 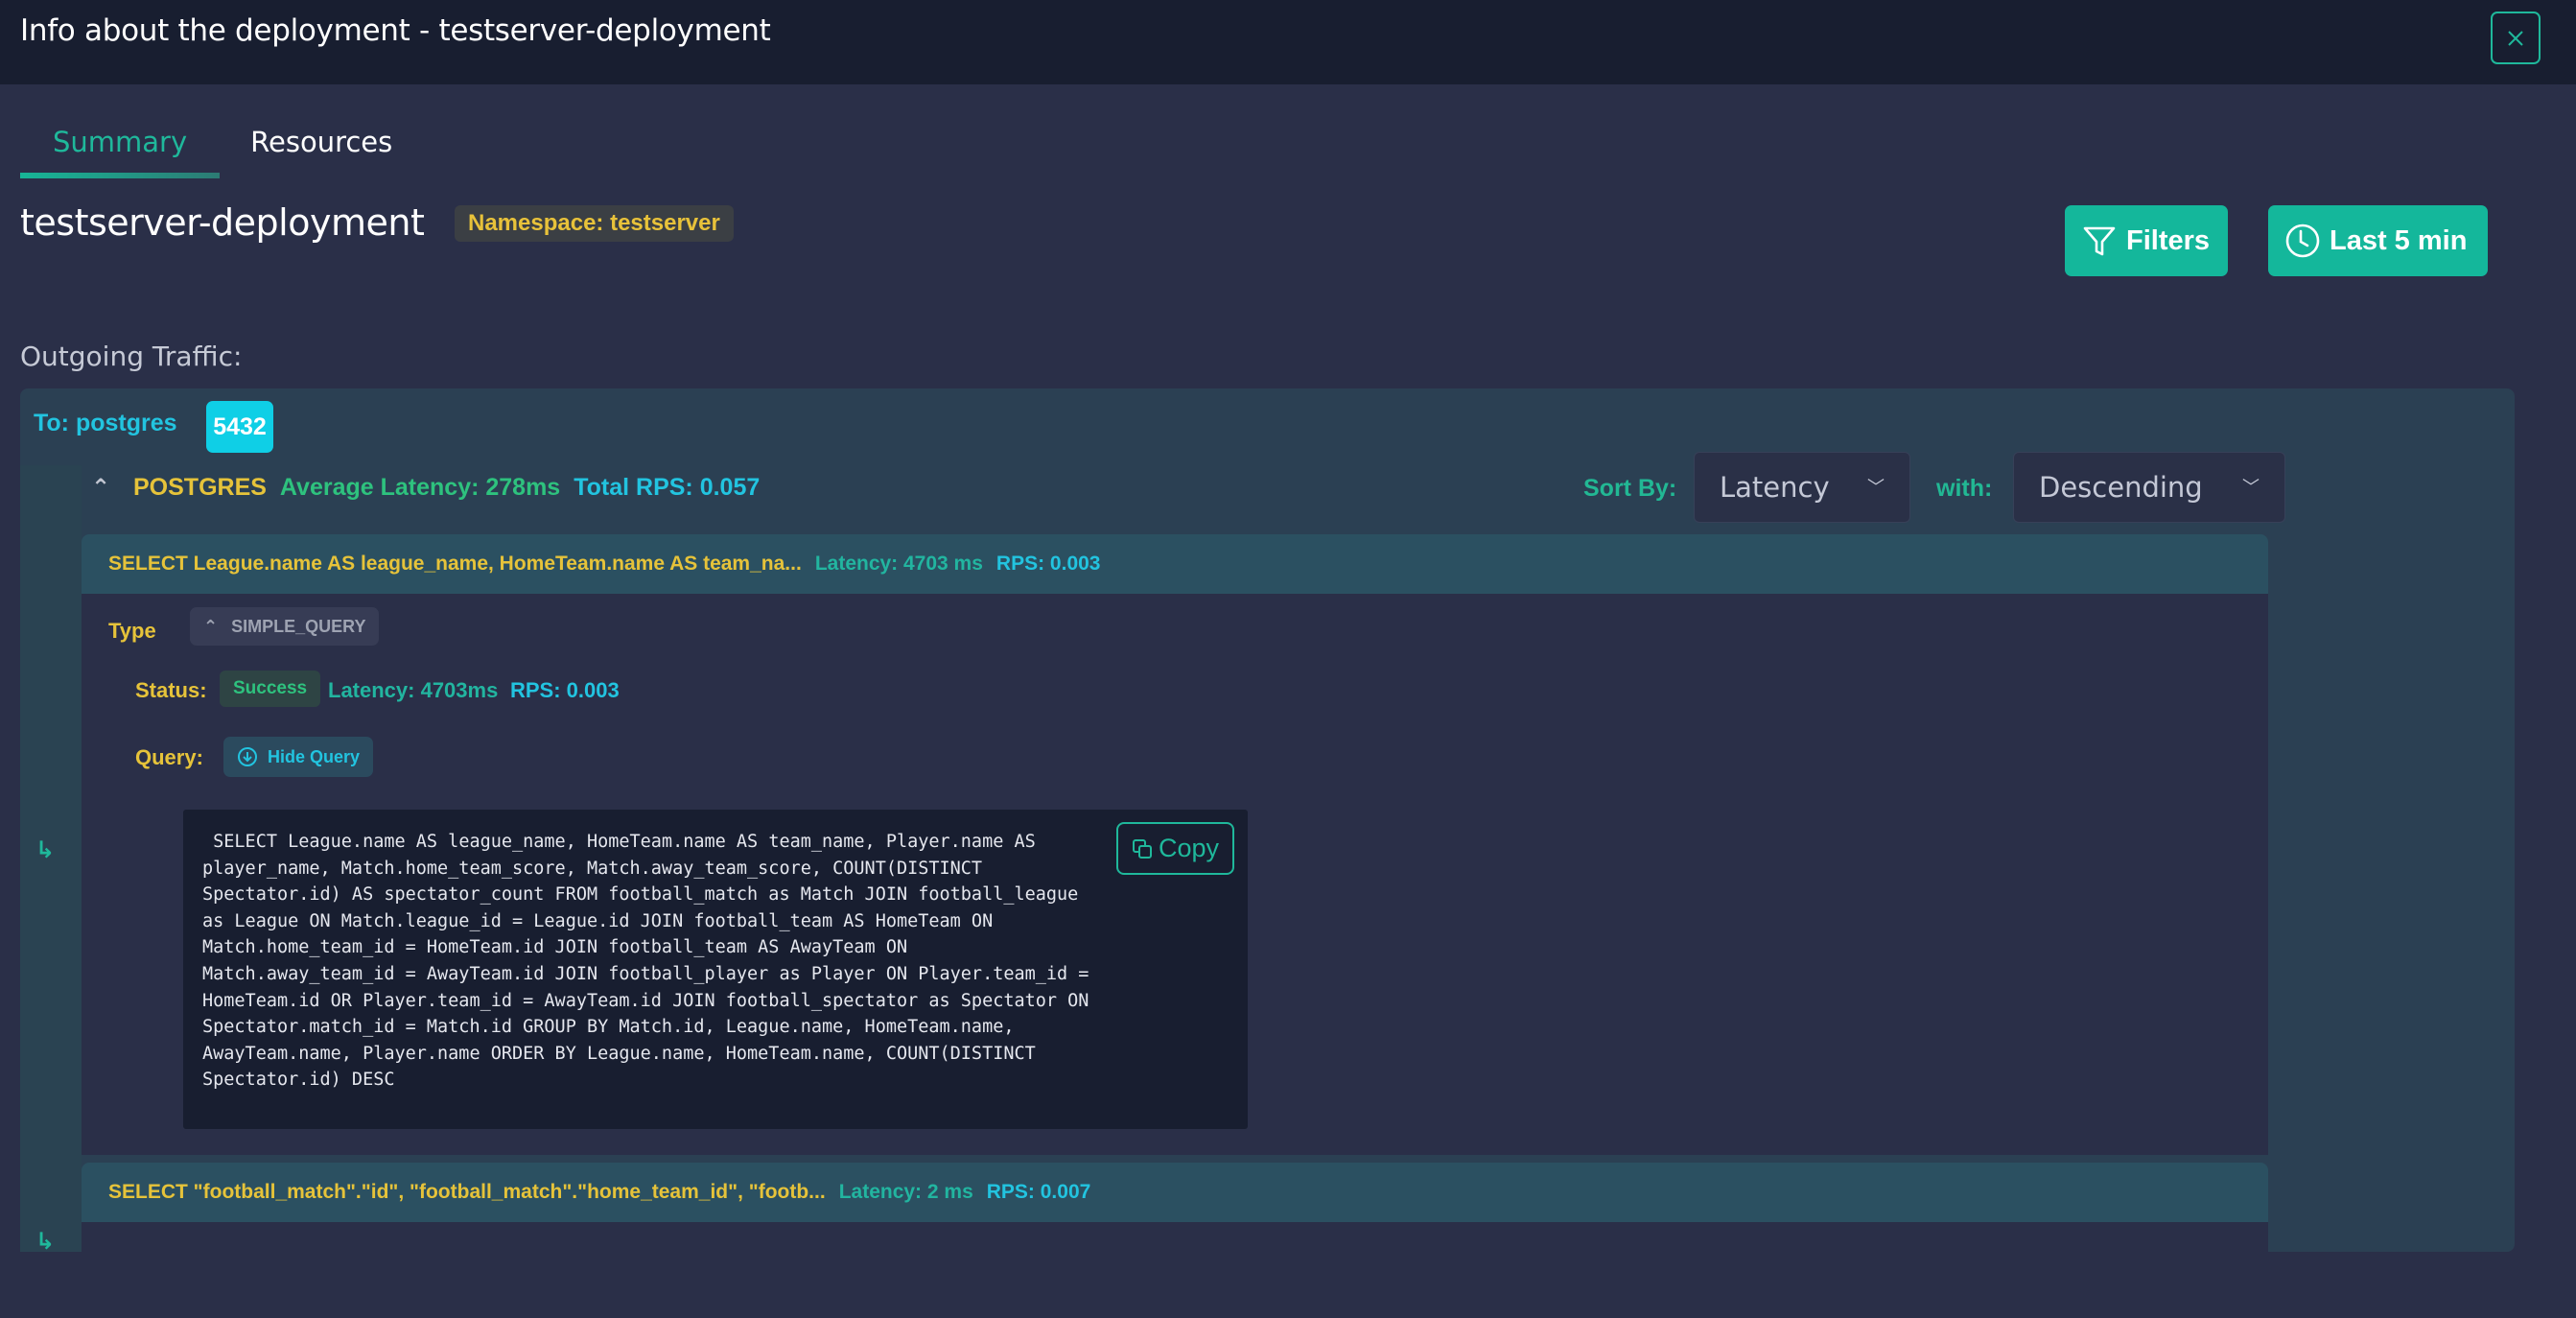 I want to click on time-range-label: Last 5 min, so click(x=2399, y=240).